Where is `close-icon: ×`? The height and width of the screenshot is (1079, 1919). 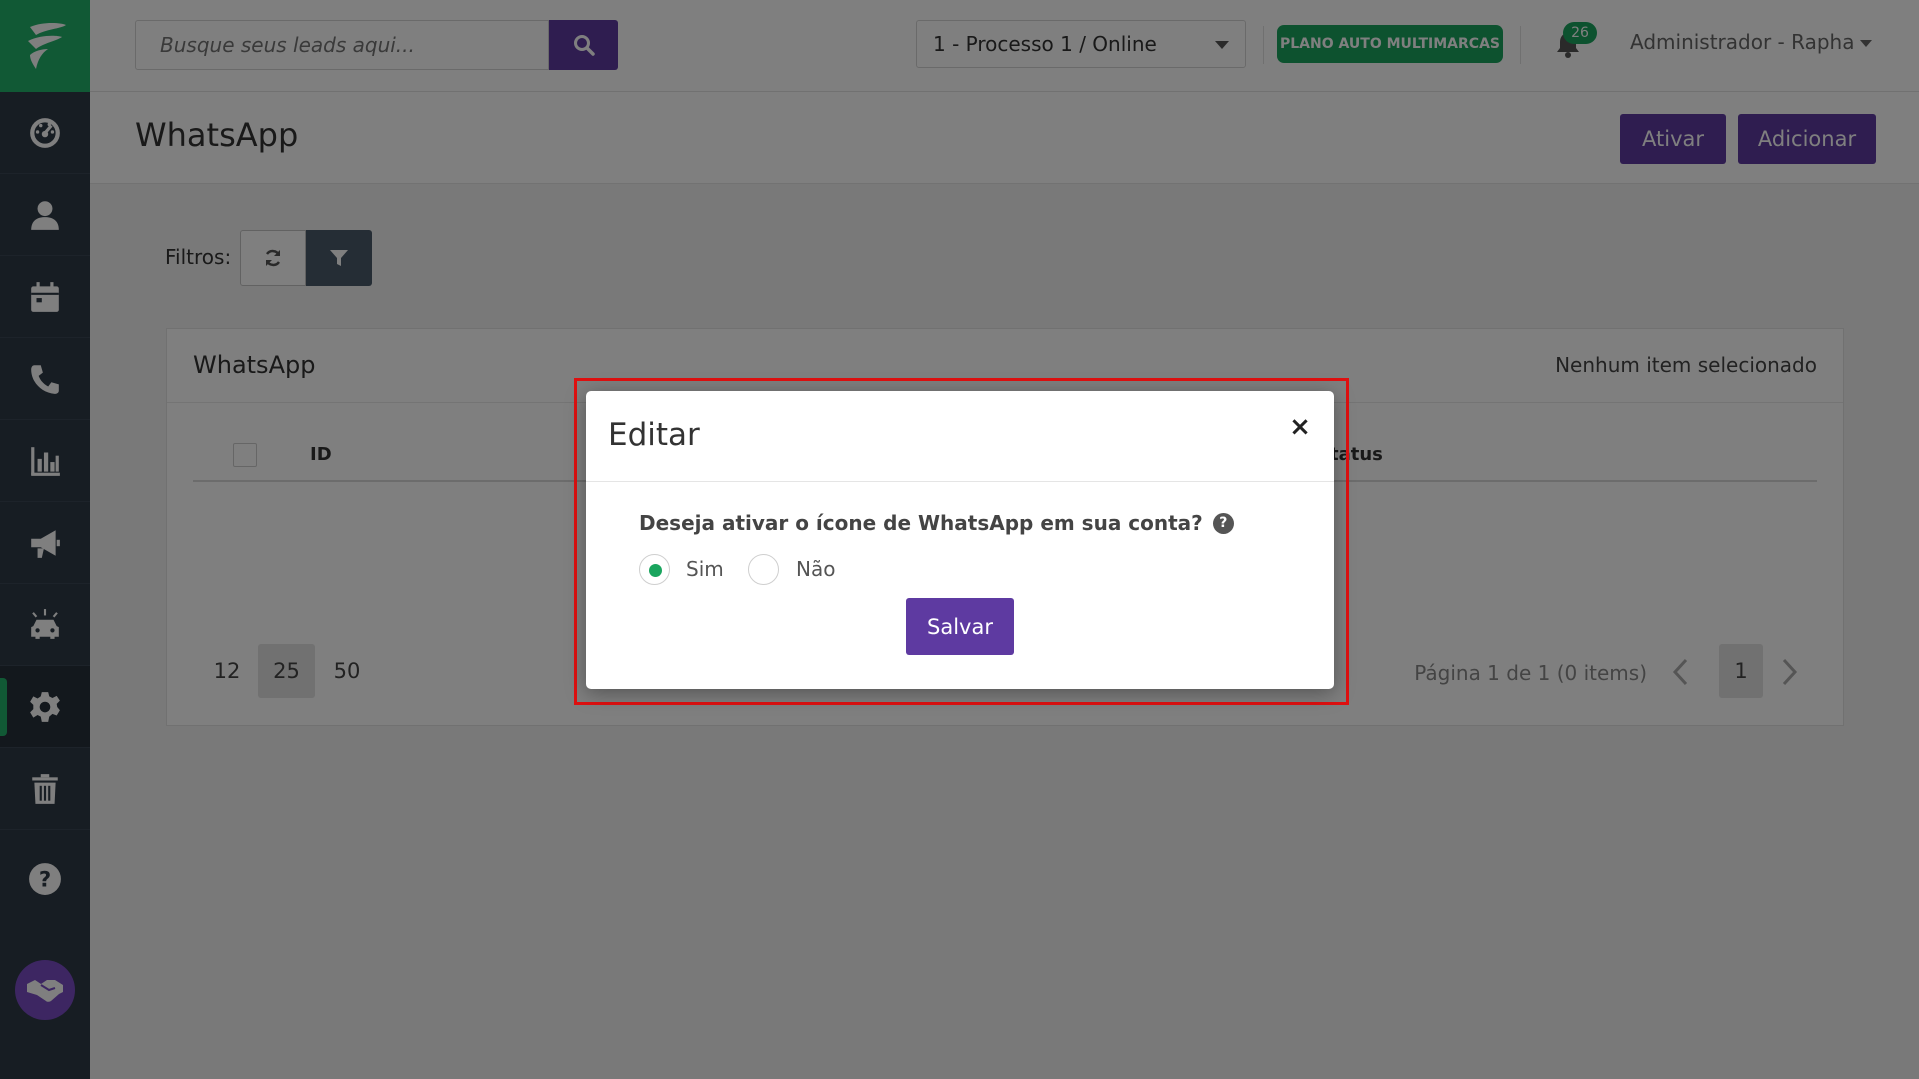 close-icon: × is located at coordinates (1300, 427).